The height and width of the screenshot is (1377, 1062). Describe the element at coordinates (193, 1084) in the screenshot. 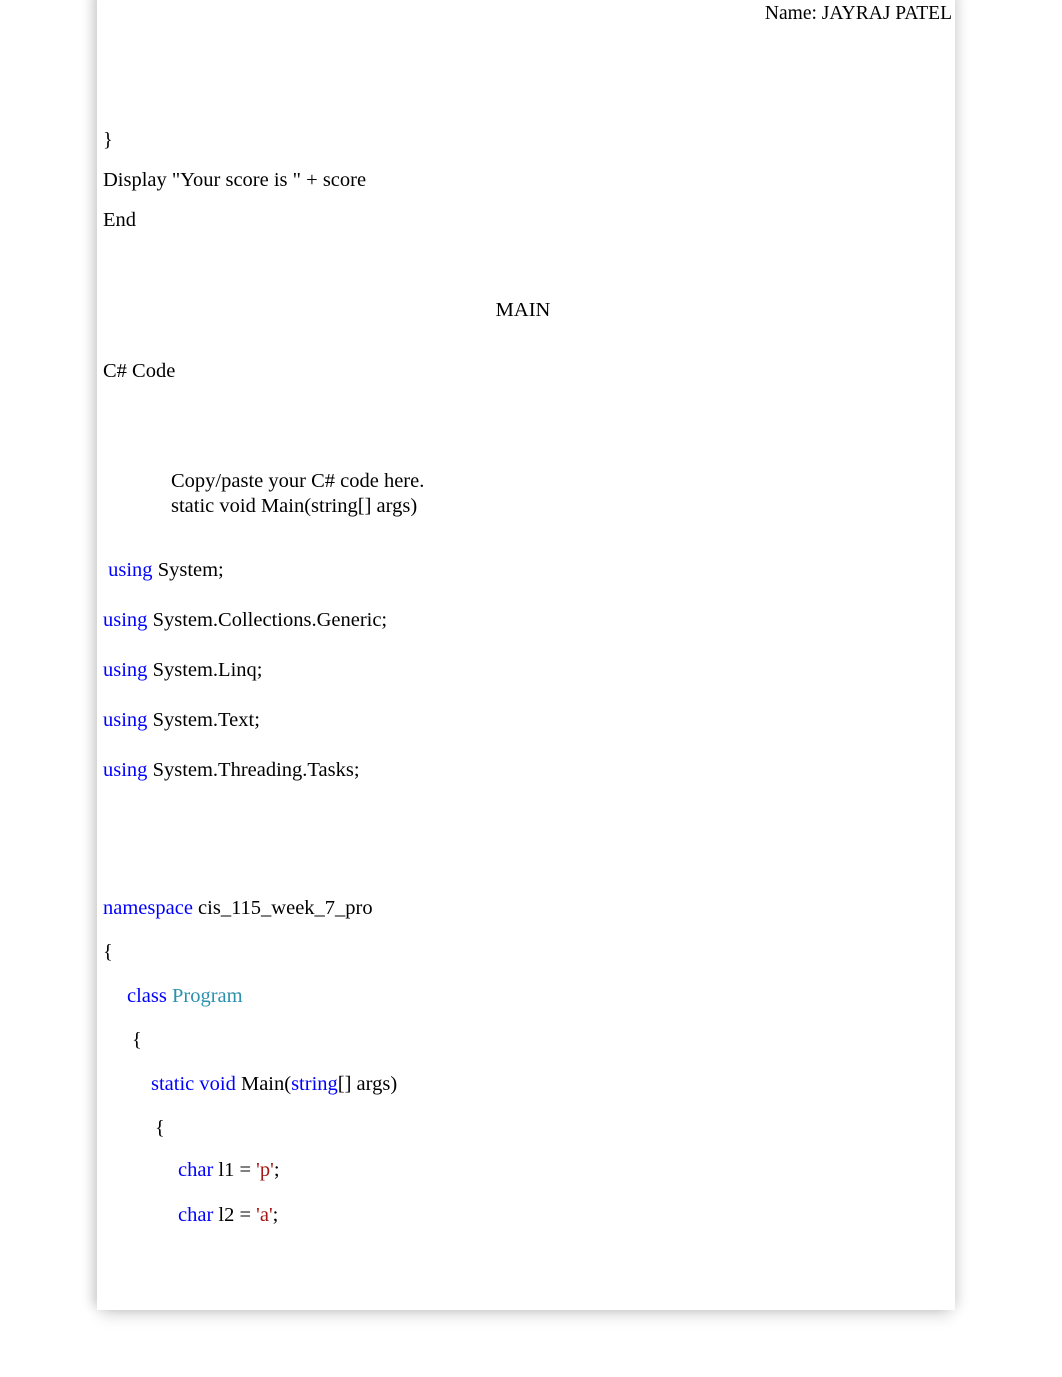

I see `keyword-static-void: static void` at that location.